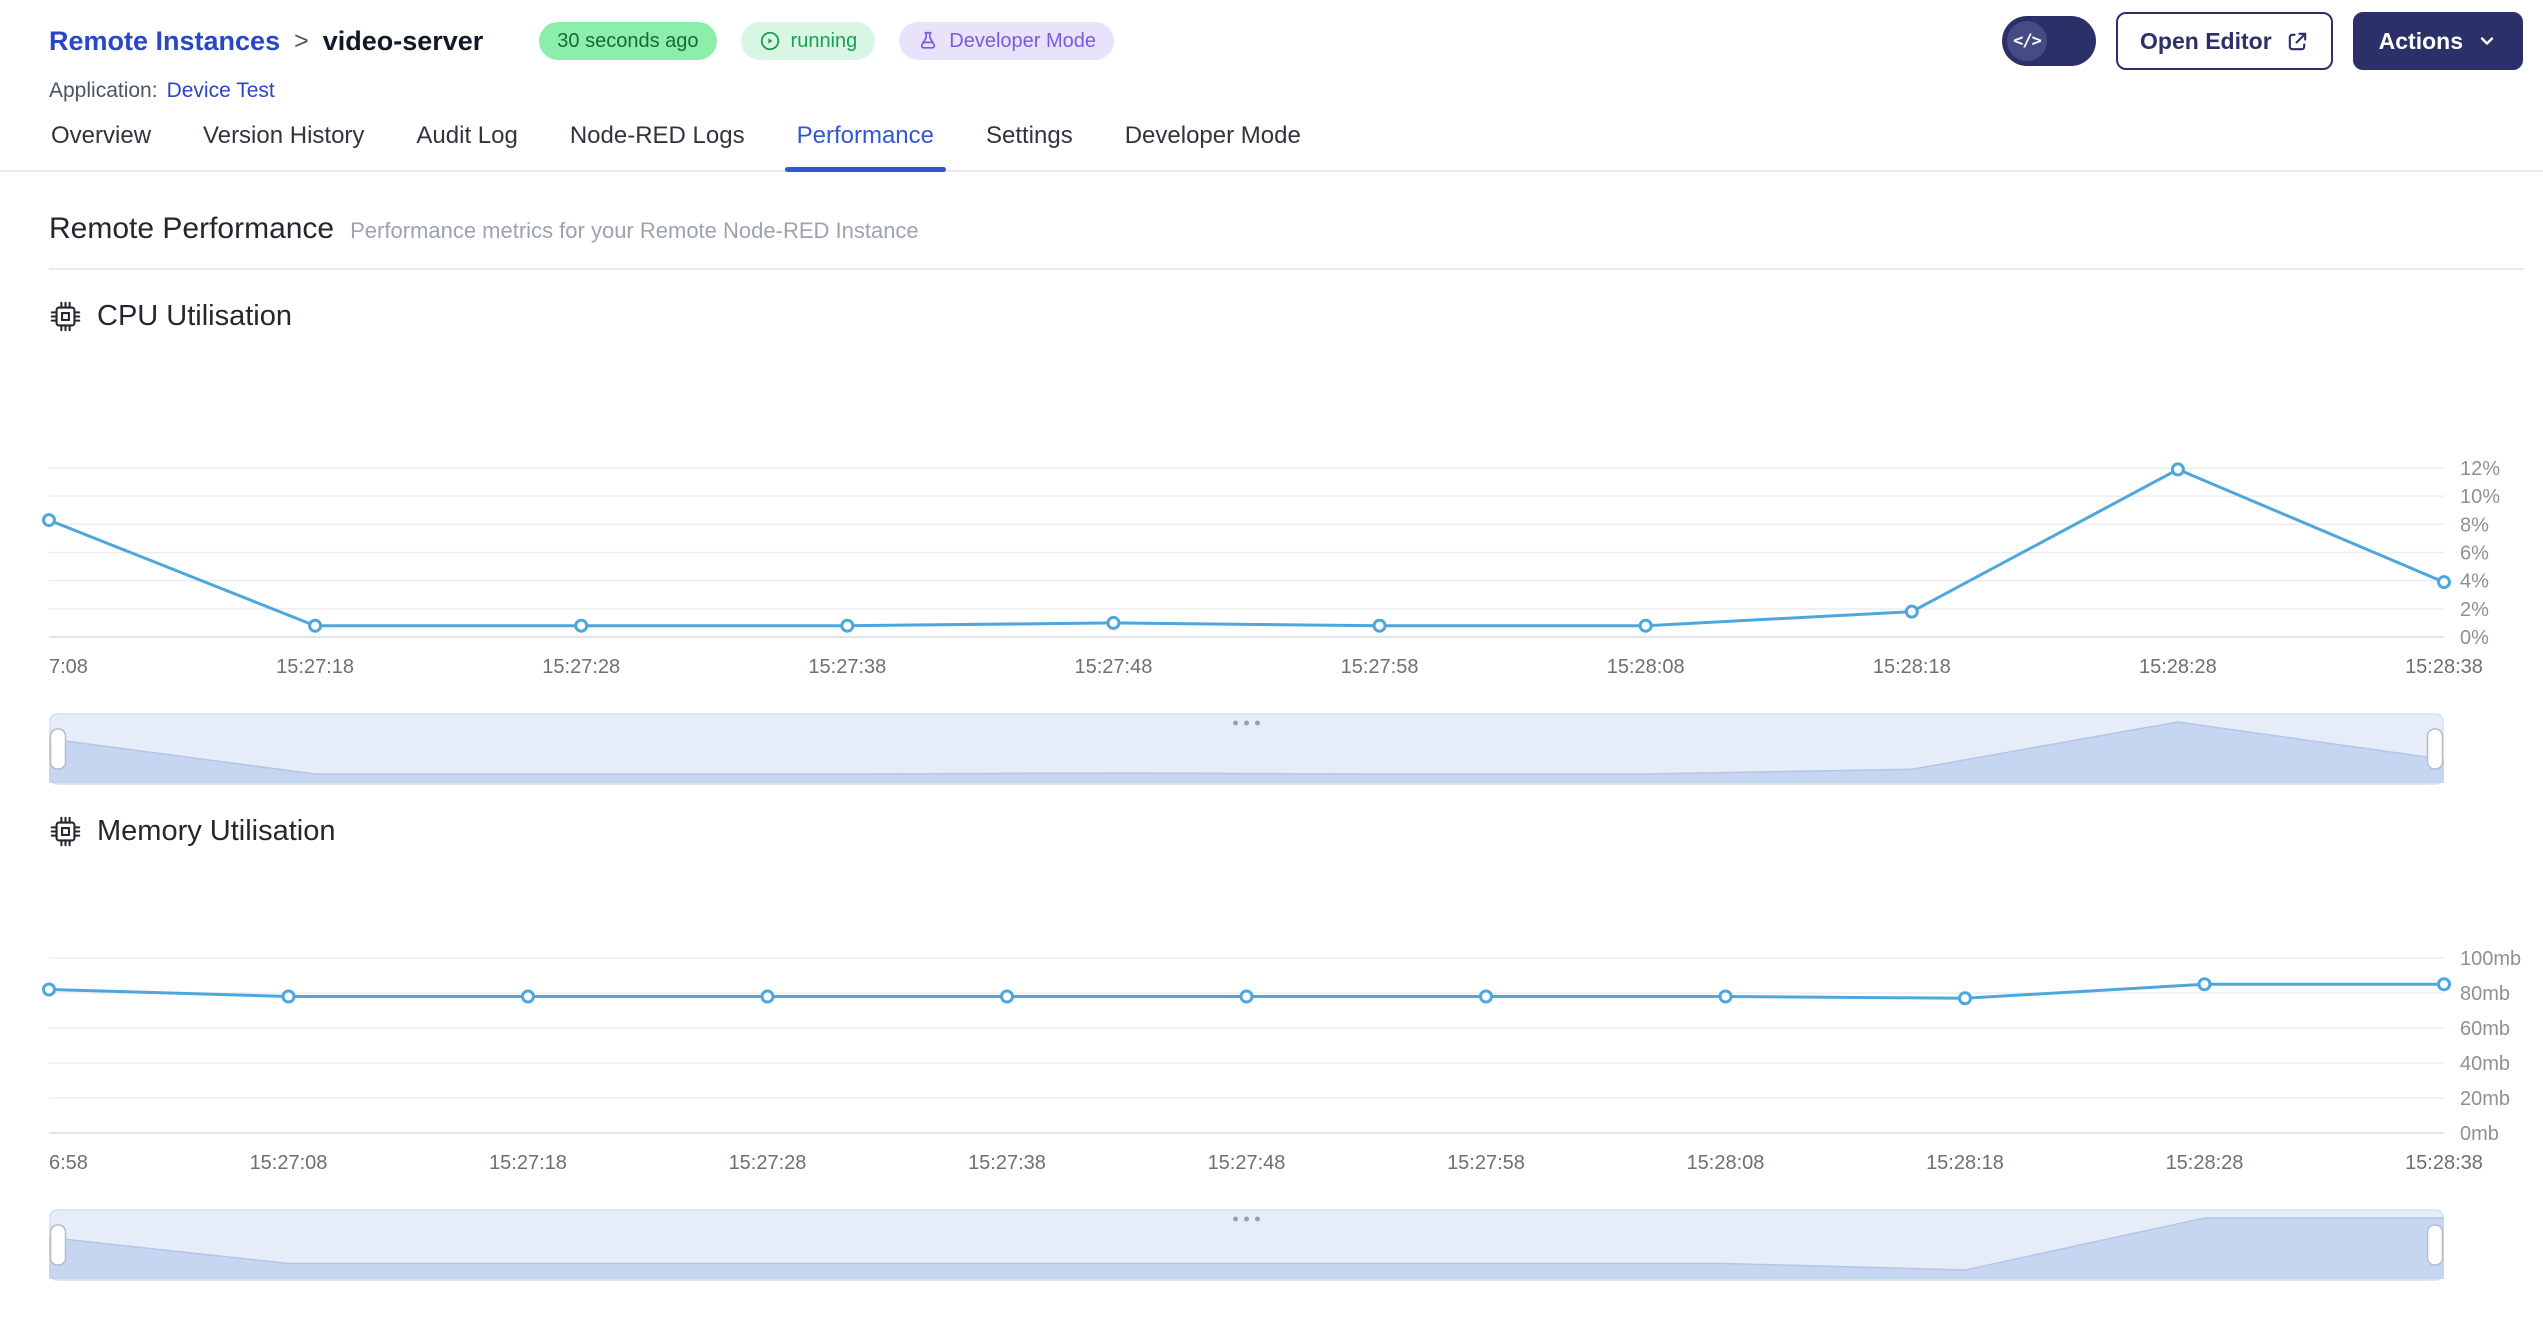 This screenshot has height=1334, width=2543. What do you see at coordinates (194, 316) in the screenshot?
I see `cpu-section-title: CPU Utilisation` at bounding box center [194, 316].